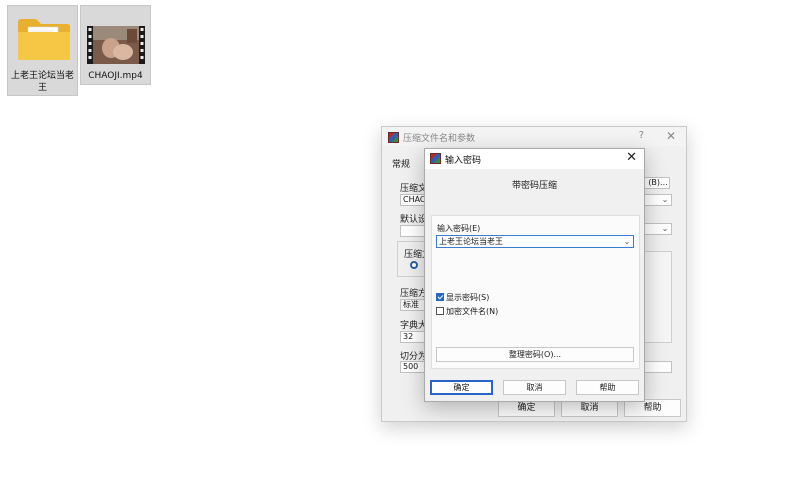 The width and height of the screenshot is (800, 485). What do you see at coordinates (471, 241) in the screenshot?
I see `password-value: 上老王论坛当老王` at bounding box center [471, 241].